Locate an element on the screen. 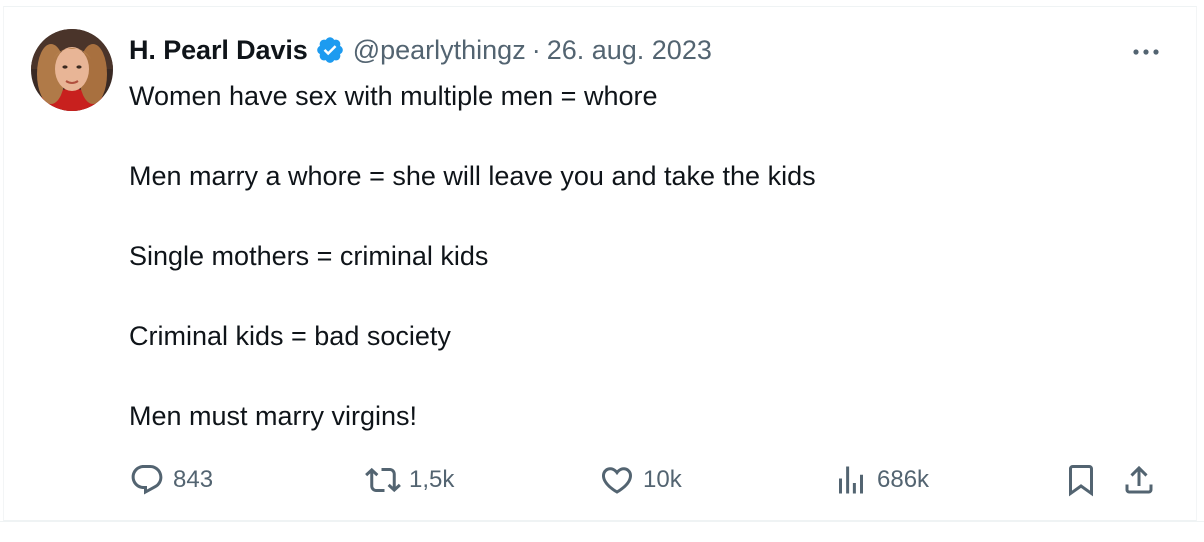  views-count: 686k is located at coordinates (903, 479).